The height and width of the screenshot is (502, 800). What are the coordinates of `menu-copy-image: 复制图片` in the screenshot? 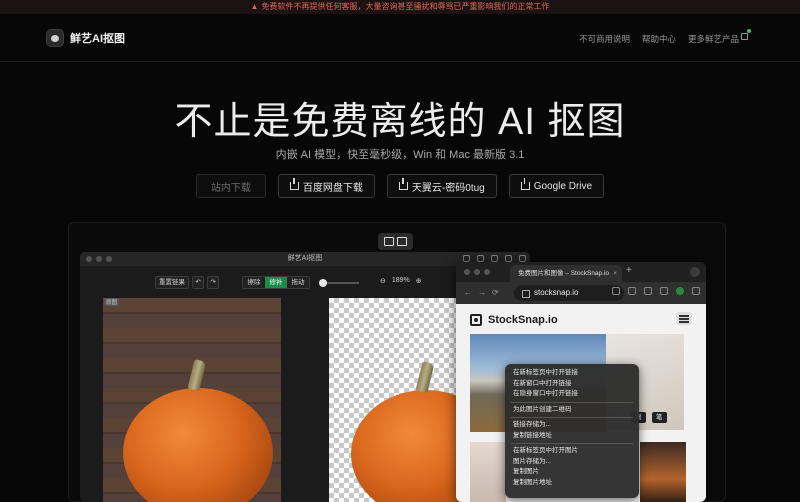 It's located at (572, 472).